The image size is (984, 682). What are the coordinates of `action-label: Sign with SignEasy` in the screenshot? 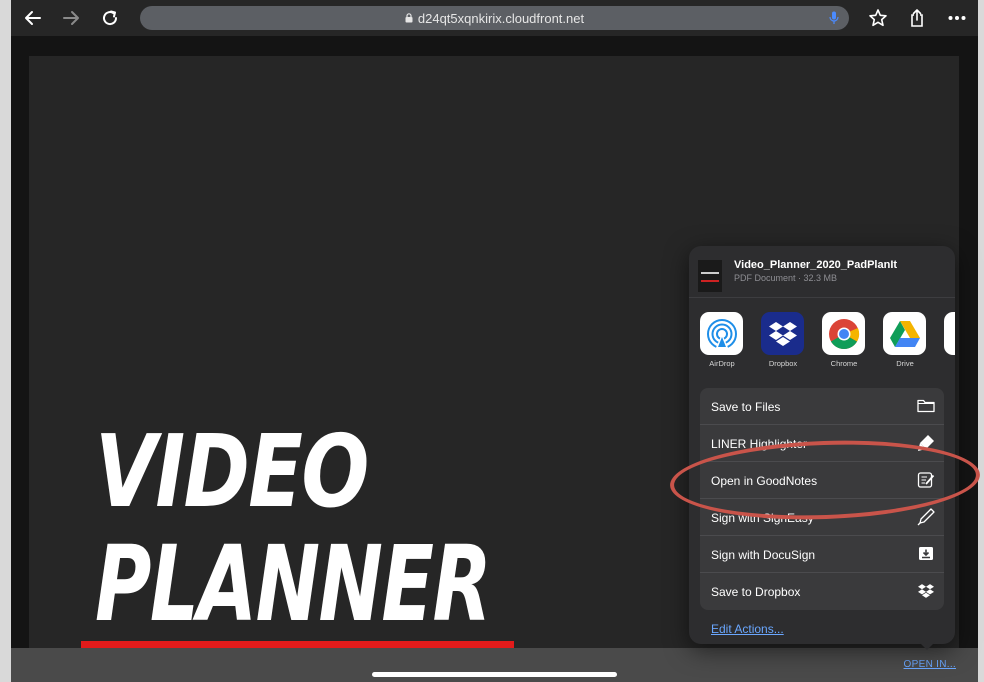 It's located at (762, 518).